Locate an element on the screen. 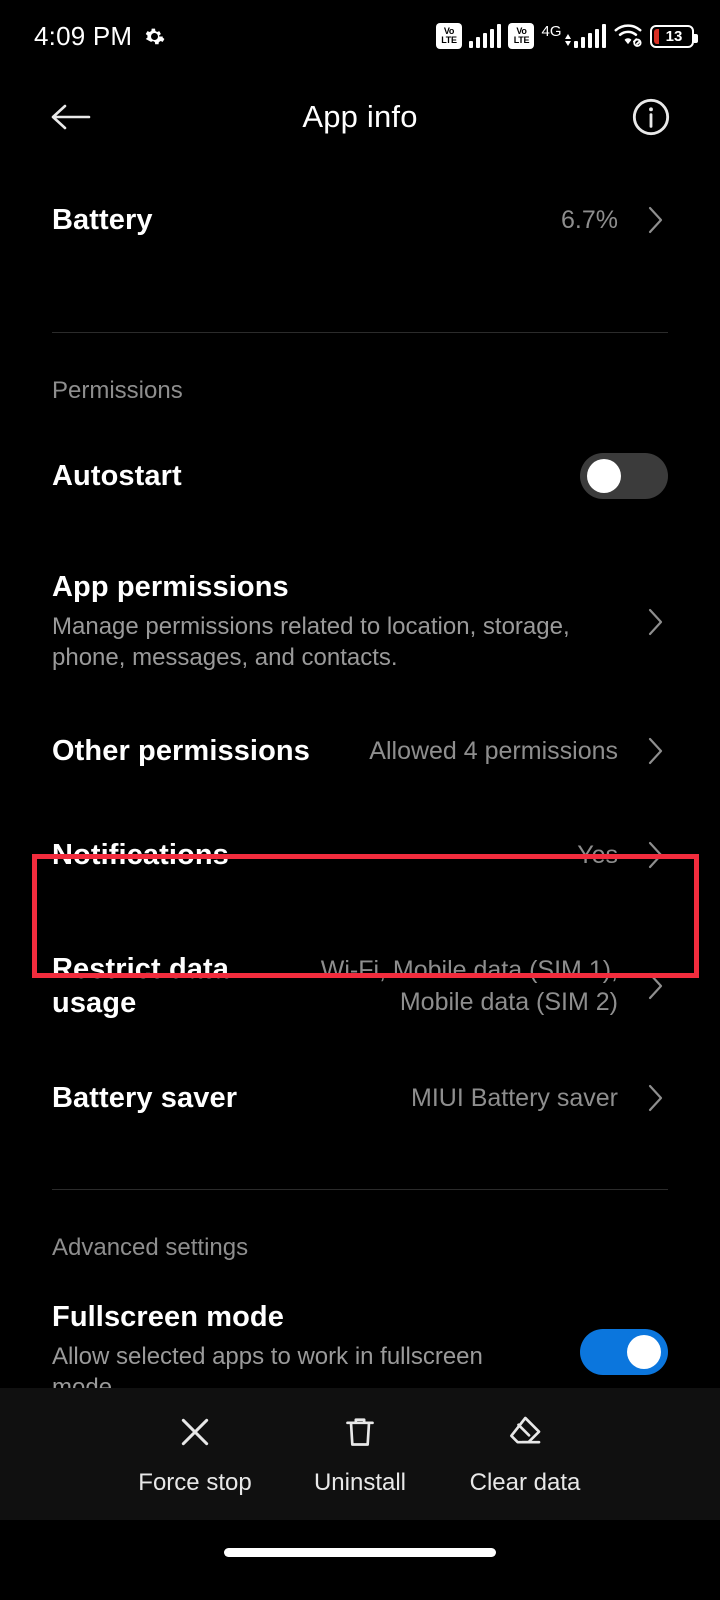 This screenshot has height=1600, width=720. row-battery-saver-main: Battery saver is located at coordinates (222, 1098).